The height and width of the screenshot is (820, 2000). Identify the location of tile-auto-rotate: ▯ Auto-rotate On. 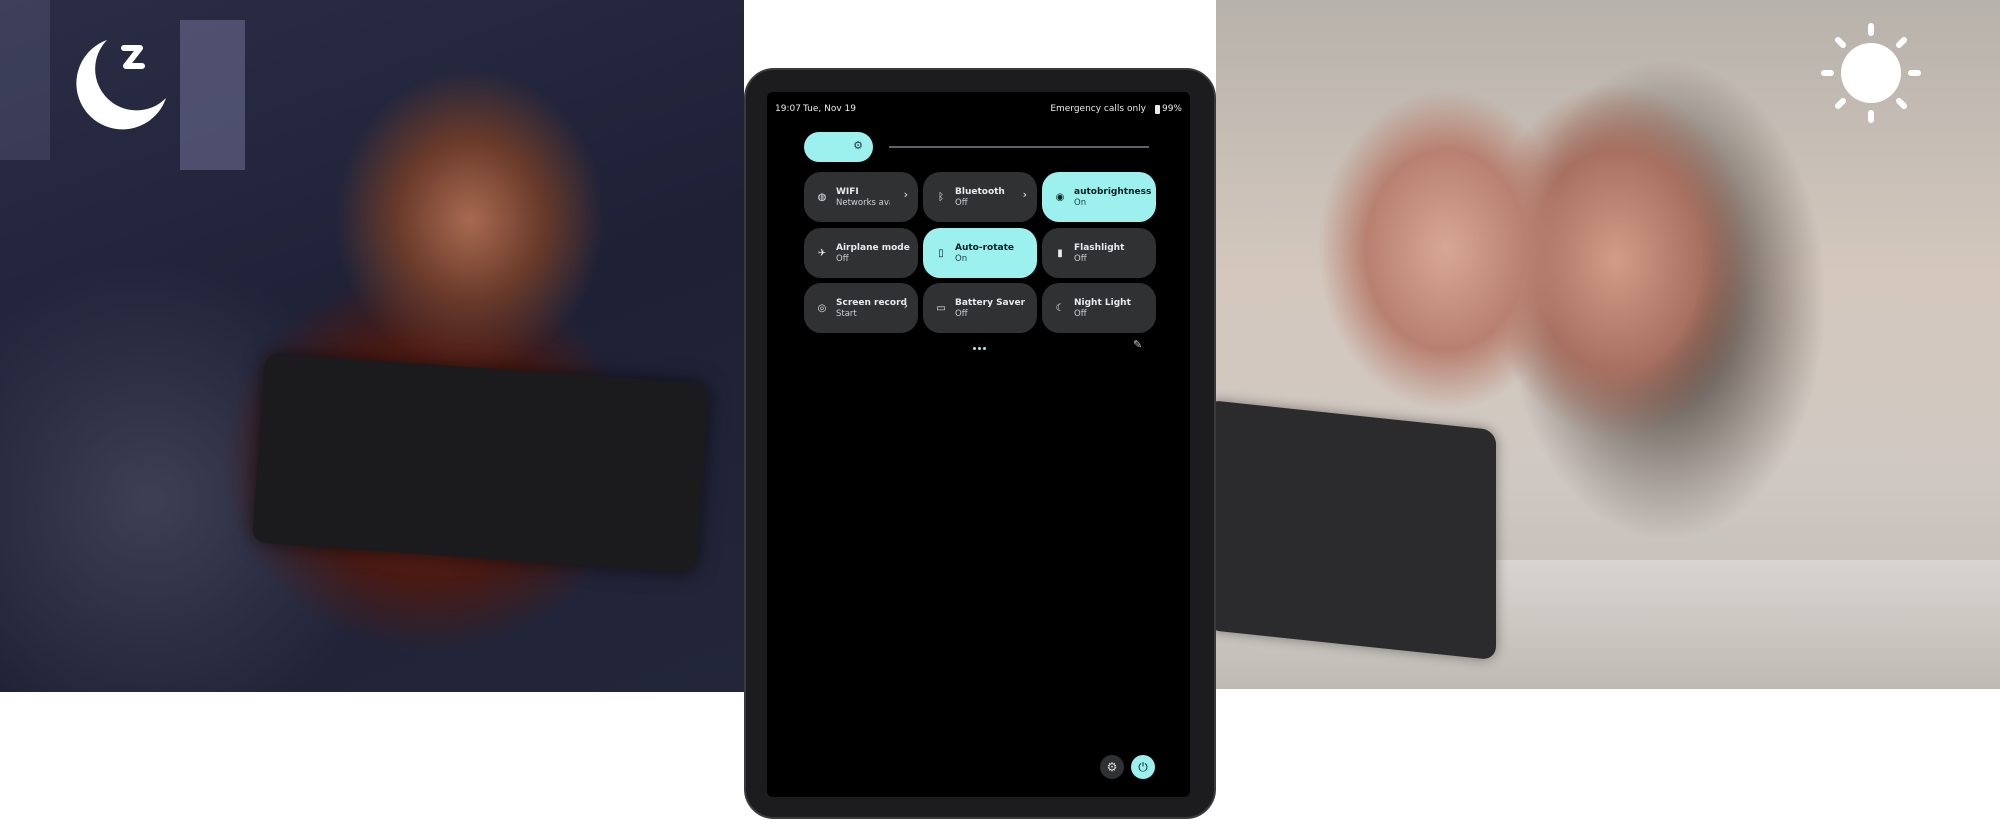
(980, 253).